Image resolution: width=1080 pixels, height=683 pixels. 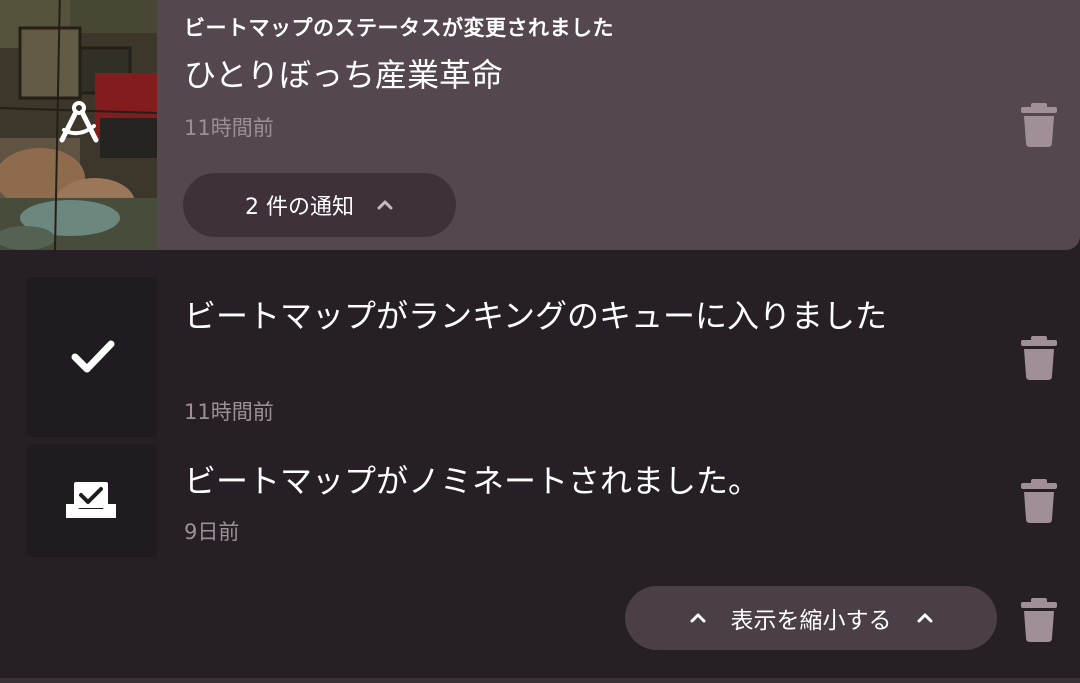 I want to click on collapse-label: 表示を縮小する, so click(x=811, y=621).